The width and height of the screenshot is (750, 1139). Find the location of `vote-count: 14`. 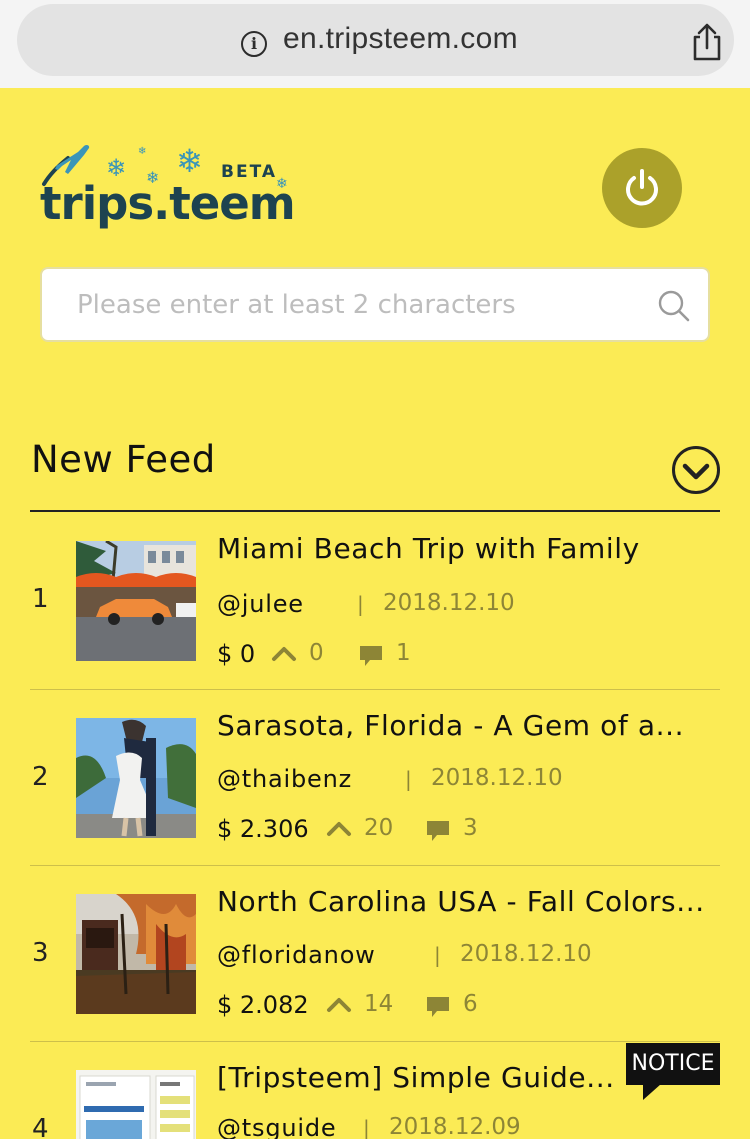

vote-count: 14 is located at coordinates (379, 1004).